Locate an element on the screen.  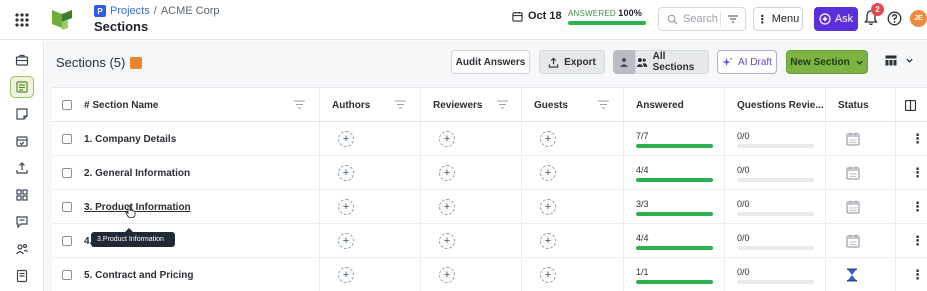
columns-icon is located at coordinates (910, 105).